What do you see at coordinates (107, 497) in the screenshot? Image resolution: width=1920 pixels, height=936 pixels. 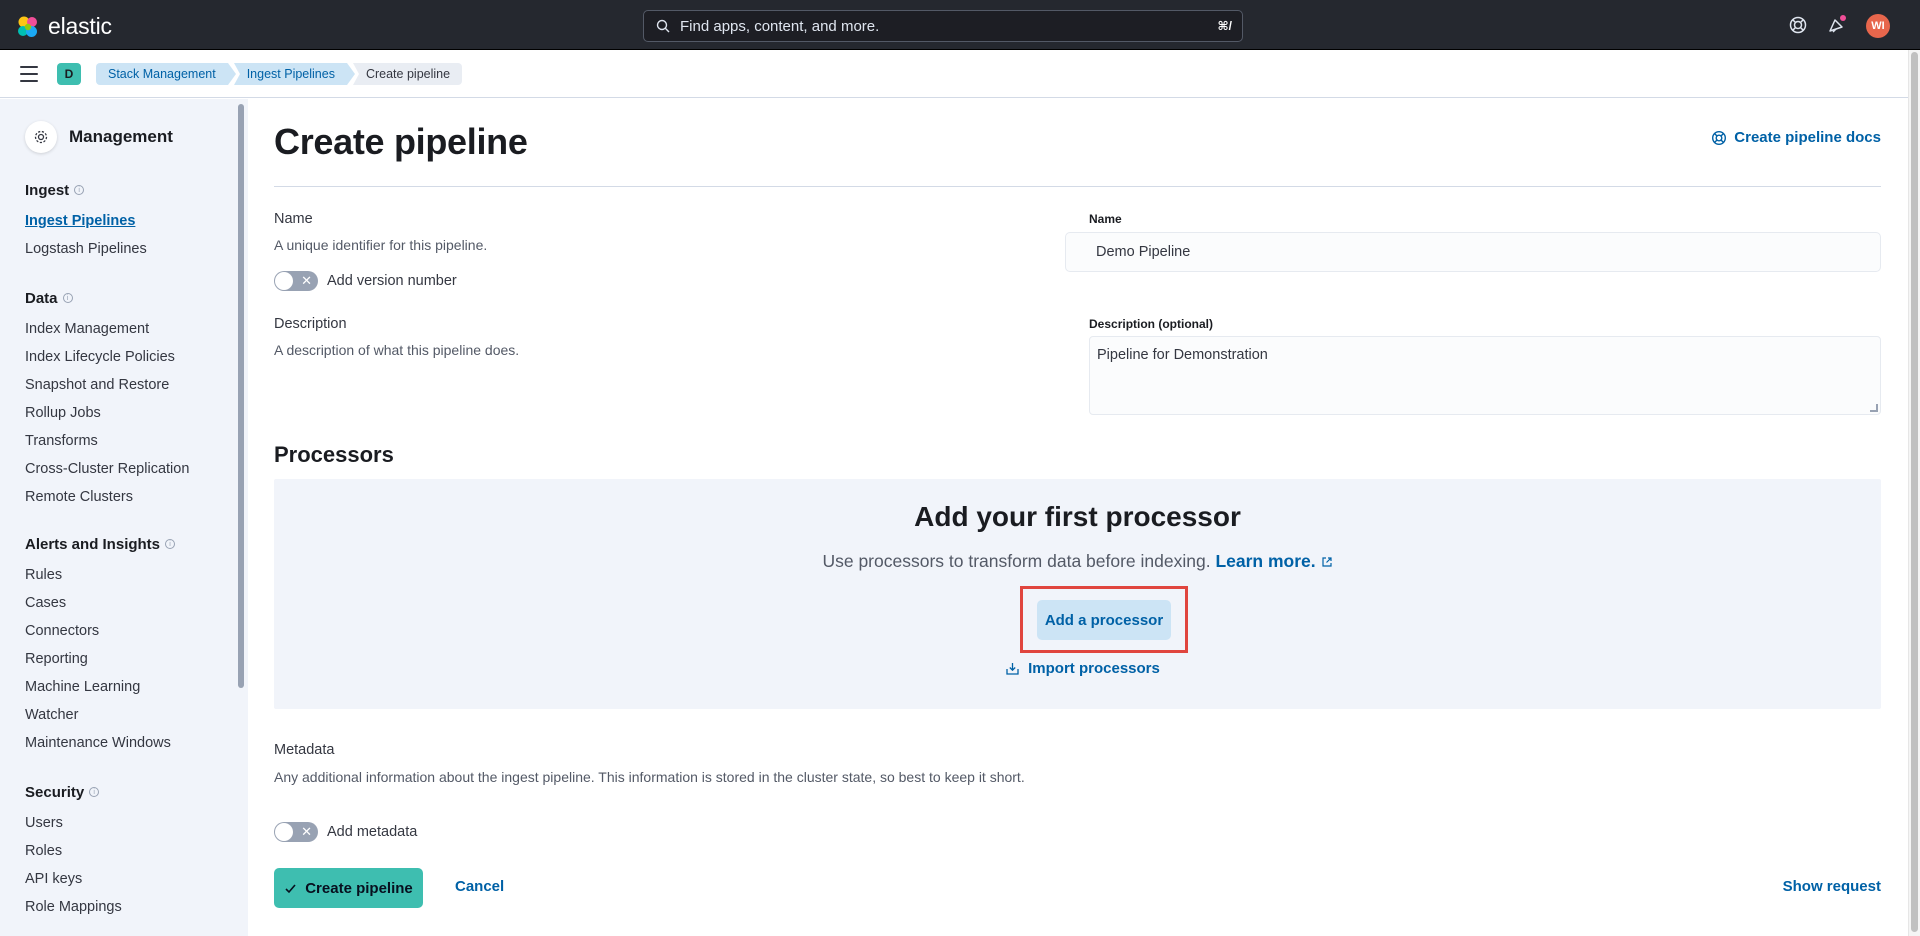 I see `sidebar-item-remote-clusters: Remote Clusters` at bounding box center [107, 497].